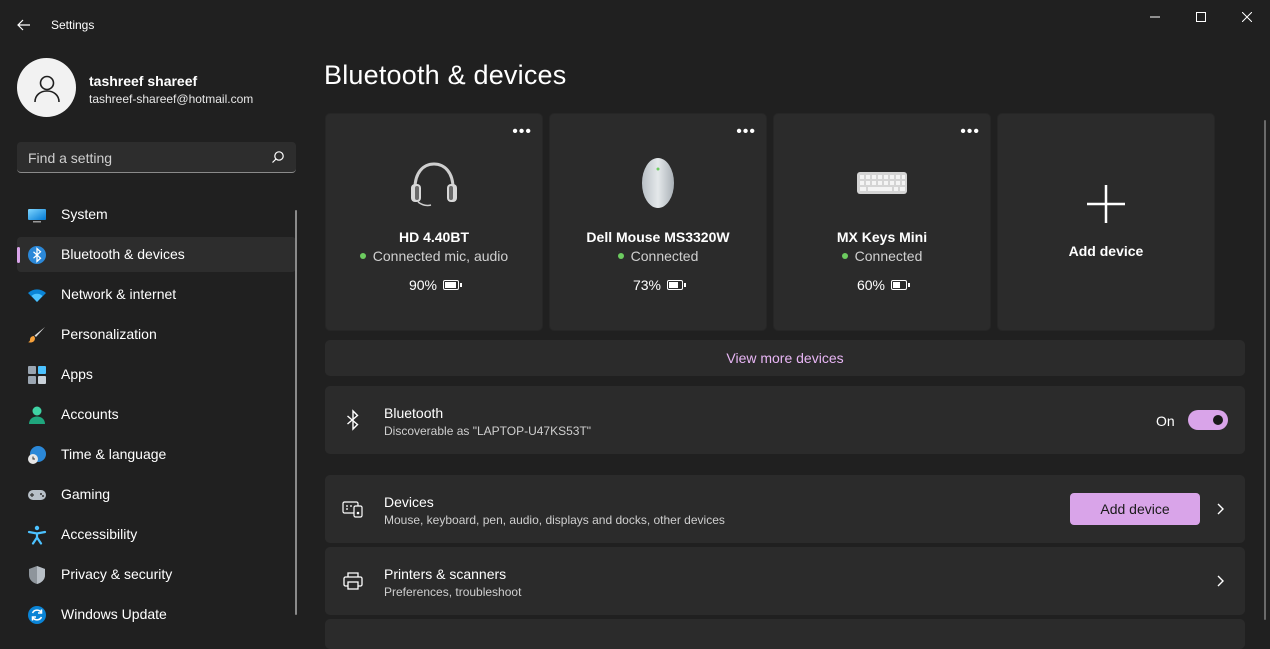 Image resolution: width=1270 pixels, height=649 pixels. What do you see at coordinates (46, 87) in the screenshot?
I see `avatar` at bounding box center [46, 87].